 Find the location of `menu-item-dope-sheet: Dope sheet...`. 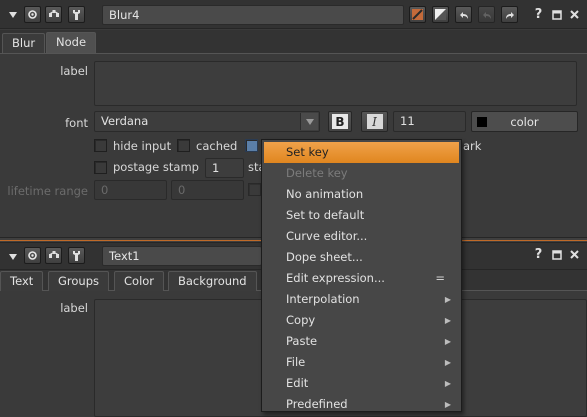

menu-item-dope-sheet: Dope sheet... is located at coordinates (361, 257).